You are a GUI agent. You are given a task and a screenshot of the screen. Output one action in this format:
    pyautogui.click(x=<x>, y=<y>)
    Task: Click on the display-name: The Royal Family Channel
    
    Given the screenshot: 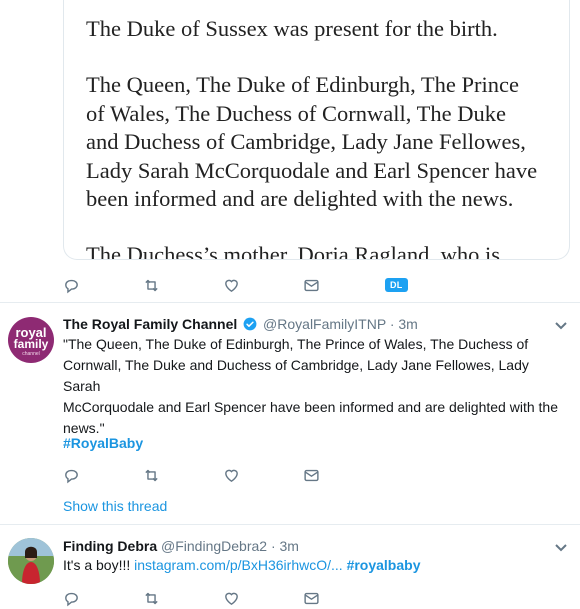 What is the action you would take?
    pyautogui.click(x=150, y=324)
    